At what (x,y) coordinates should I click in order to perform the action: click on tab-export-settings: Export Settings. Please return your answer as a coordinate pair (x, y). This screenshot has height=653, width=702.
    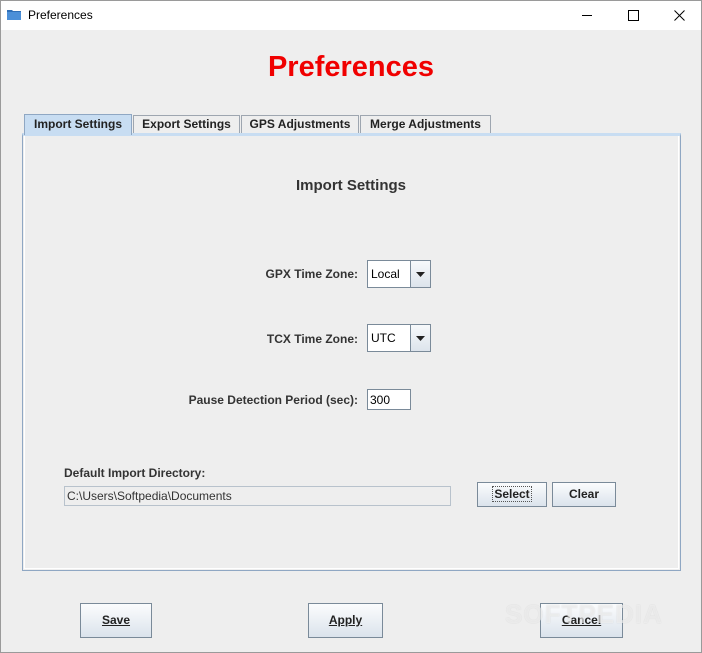
    Looking at the image, I should click on (186, 124).